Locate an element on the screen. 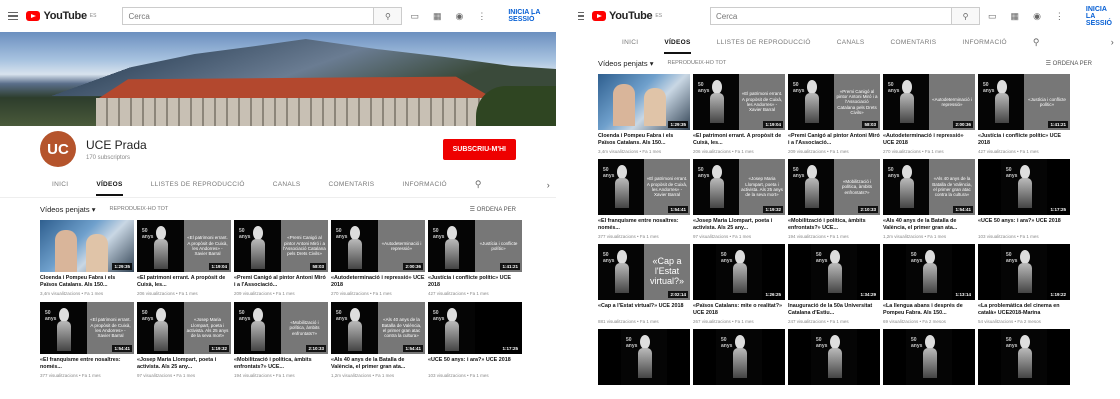  youtube-logo: YouTube ES is located at coordinates (61, 16).